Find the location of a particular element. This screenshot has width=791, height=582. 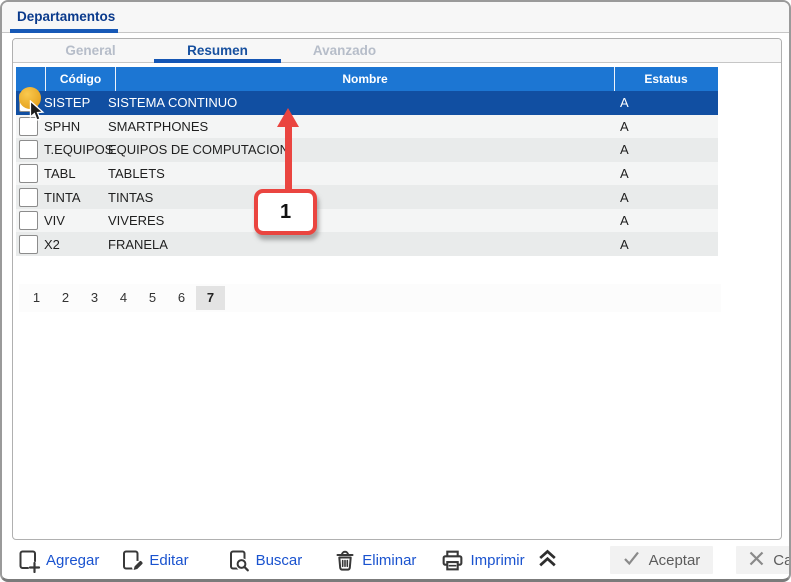

edit-button: Editar is located at coordinates (154, 560).